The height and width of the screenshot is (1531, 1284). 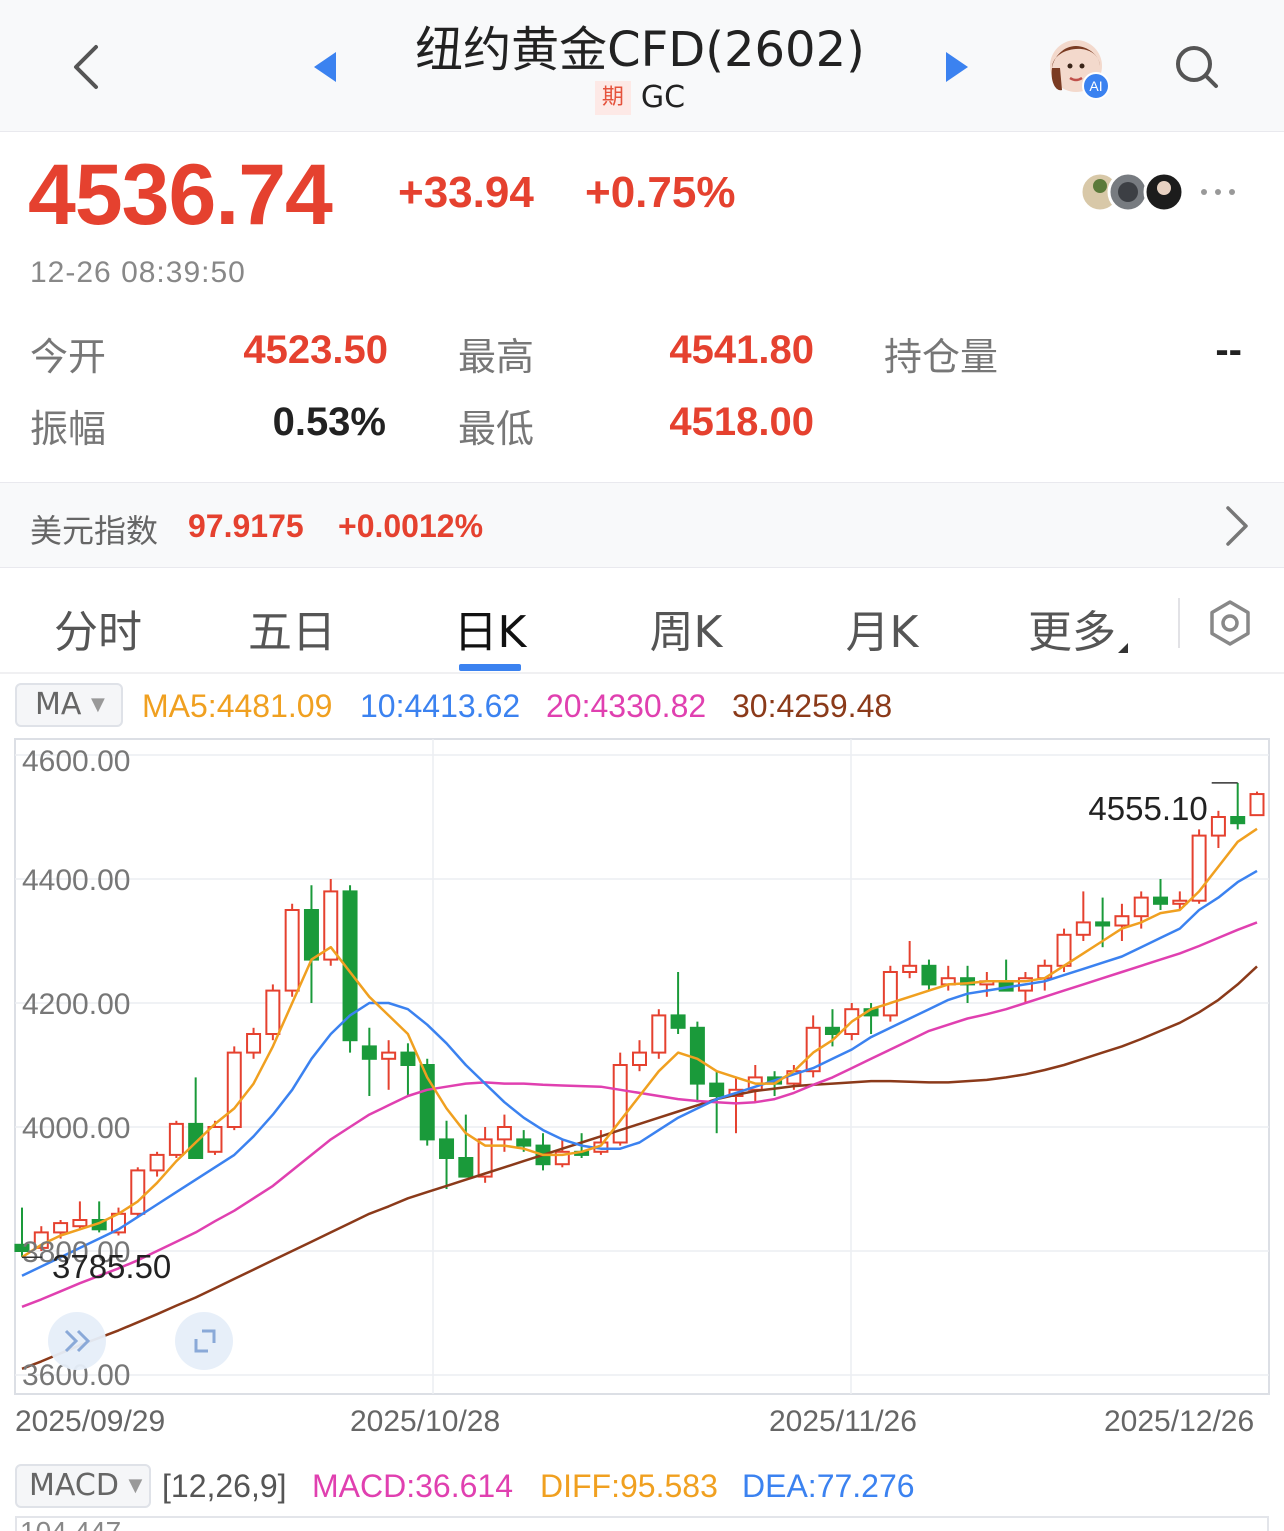 I want to click on macd-params: [12,26,9], so click(x=224, y=1486).